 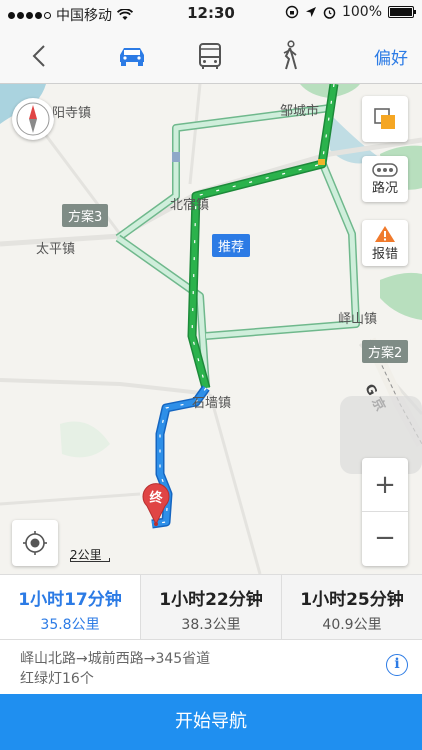 I want to click on chevron-left-icon, so click(x=38, y=56).